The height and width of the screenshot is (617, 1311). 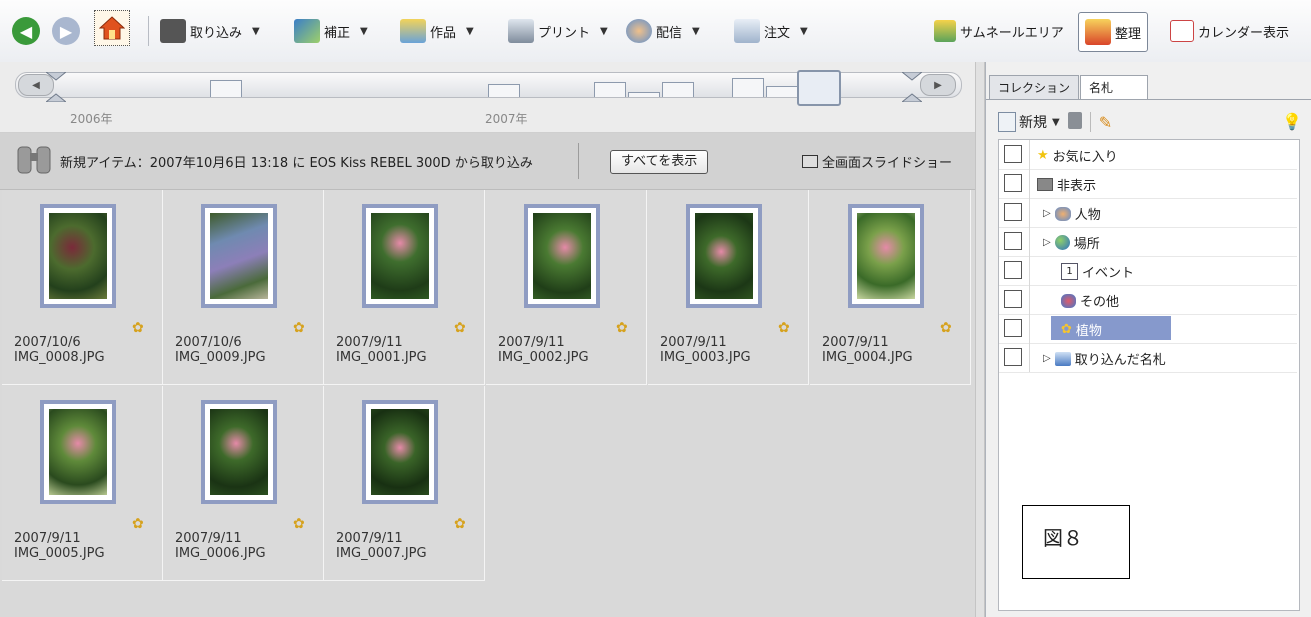 What do you see at coordinates (66, 31) in the screenshot?
I see `forward-button: ▶` at bounding box center [66, 31].